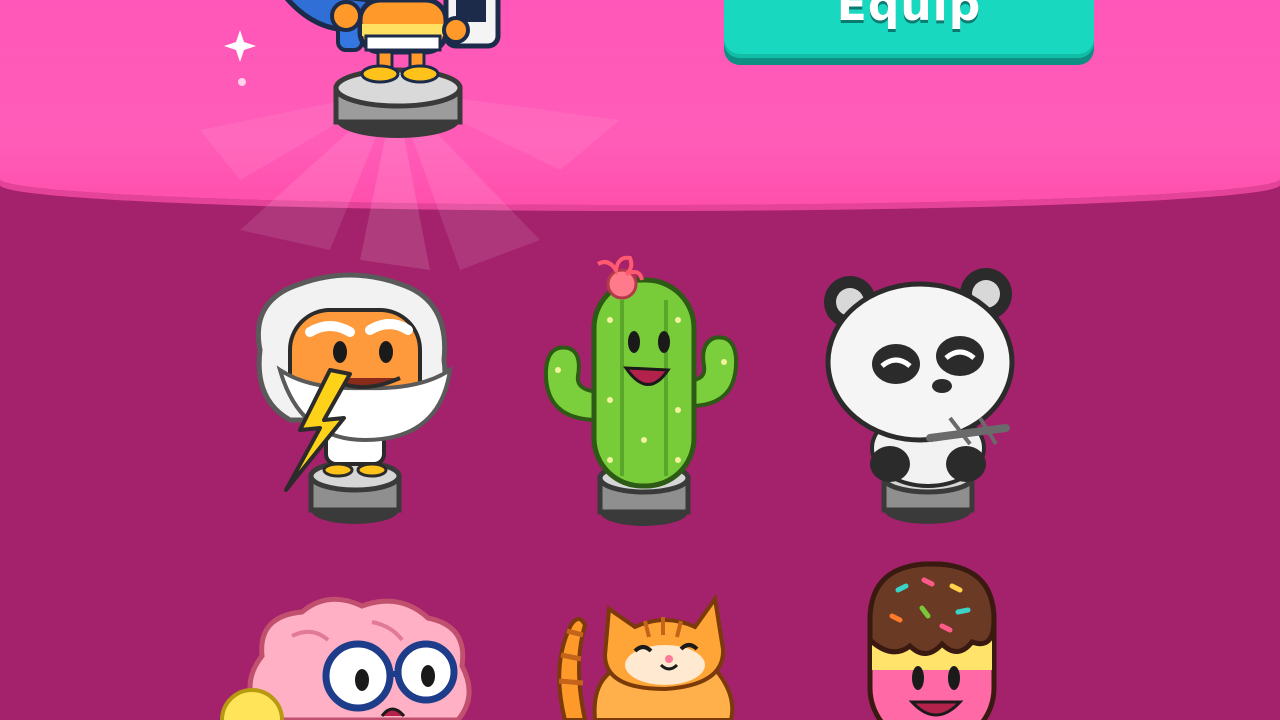  I want to click on figure-card-cat, so click(645, 652).